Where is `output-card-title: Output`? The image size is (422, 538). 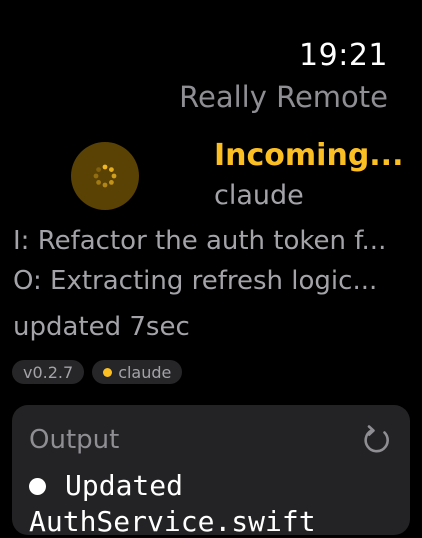
output-card-title: Output is located at coordinates (74, 440).